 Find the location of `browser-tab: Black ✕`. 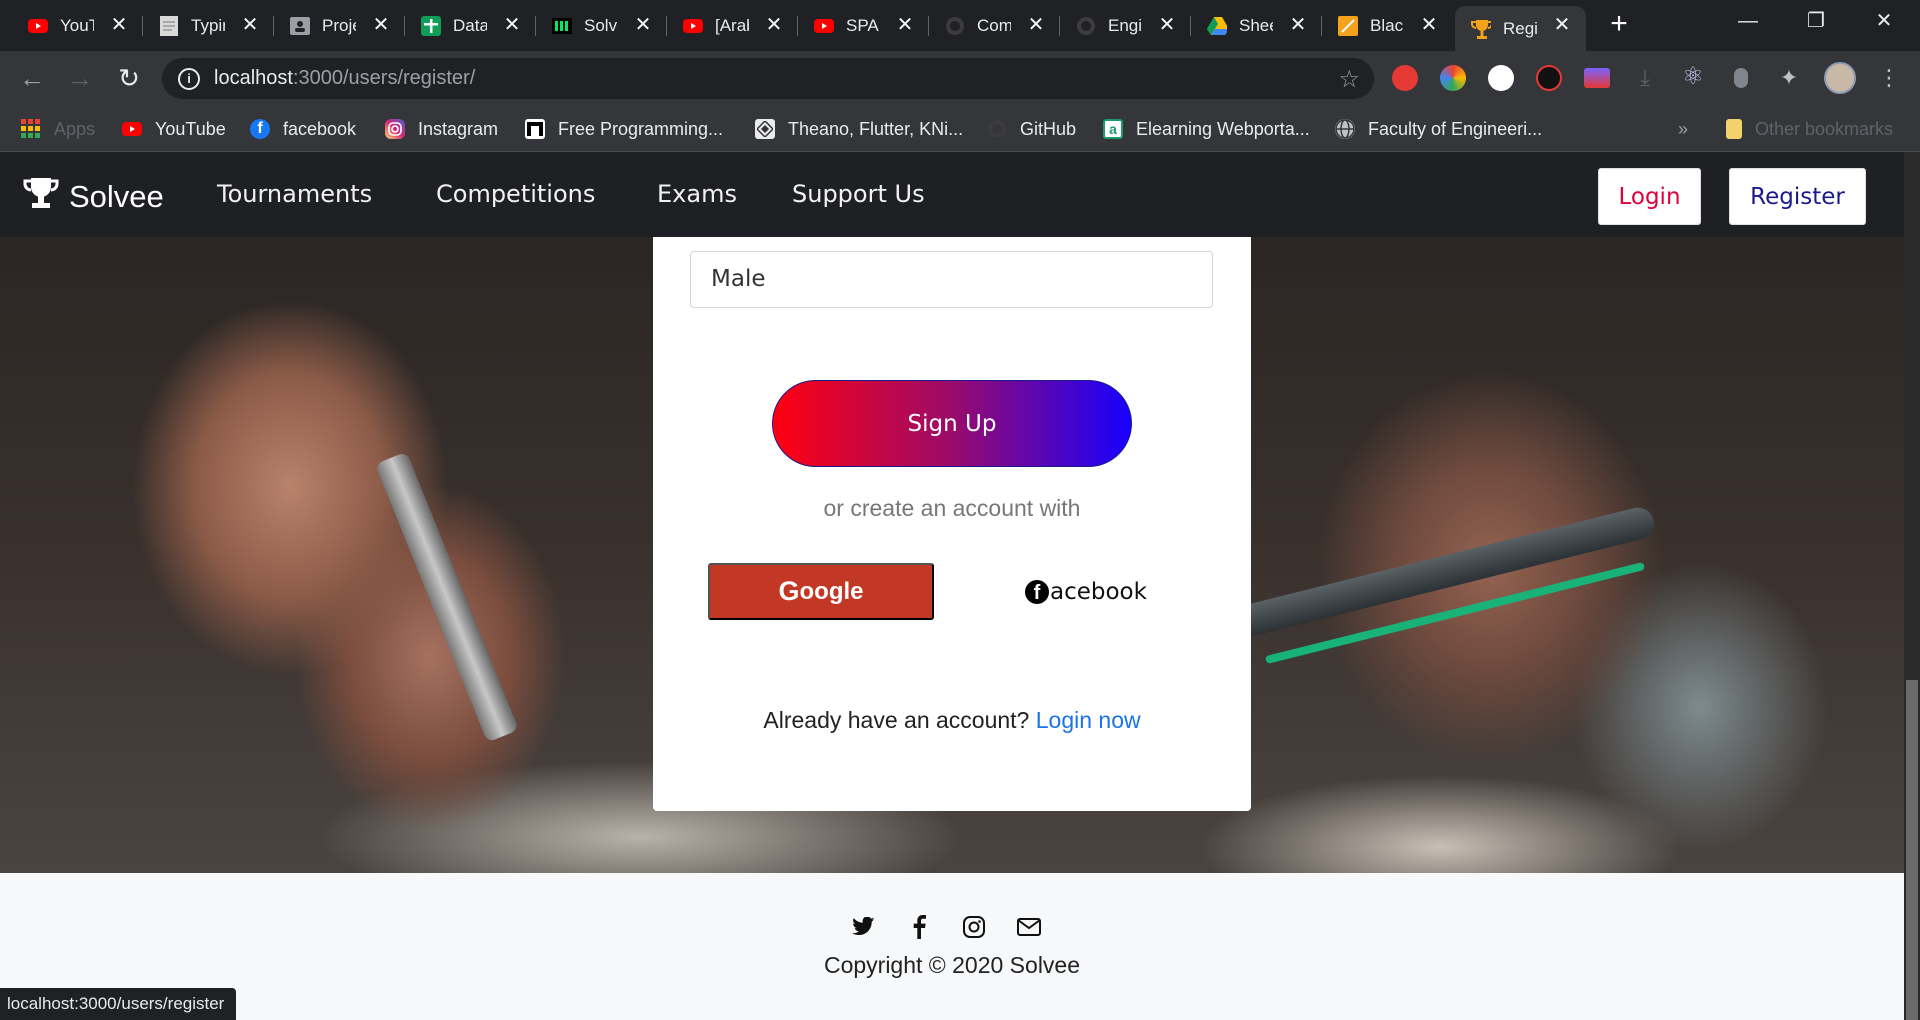

browser-tab: Black ✕ is located at coordinates (1381, 25).